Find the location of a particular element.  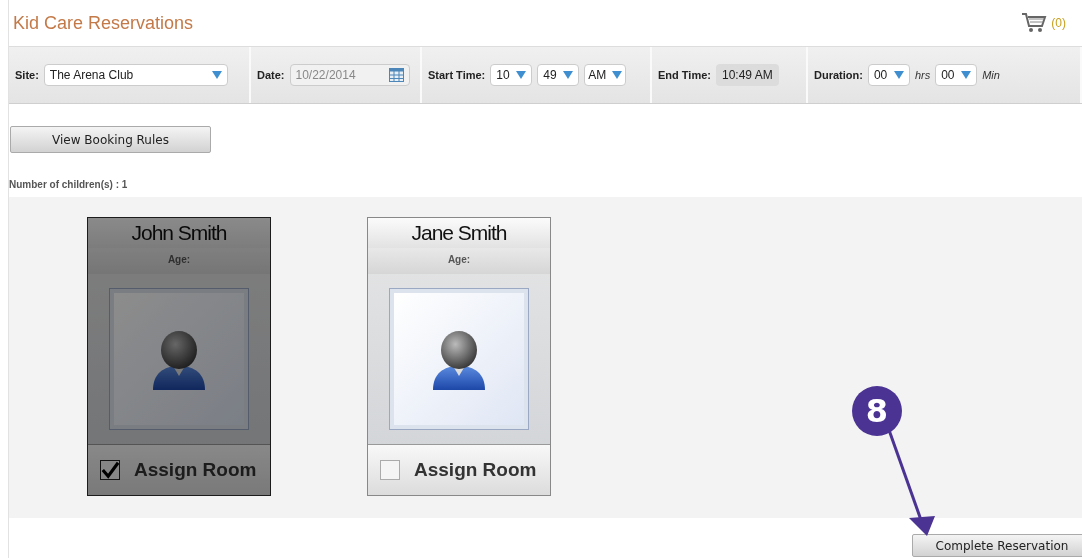

hours-dropdown: 00 is located at coordinates (888, 75).